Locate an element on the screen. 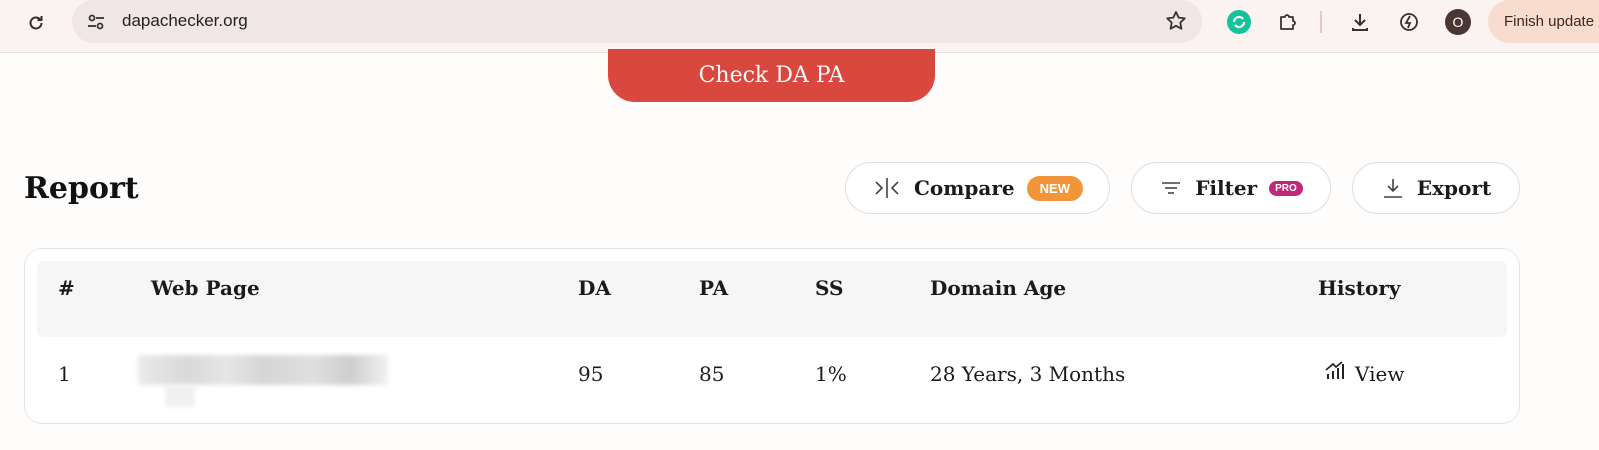 The height and width of the screenshot is (450, 1599). filter-label: Filter is located at coordinates (1226, 188).